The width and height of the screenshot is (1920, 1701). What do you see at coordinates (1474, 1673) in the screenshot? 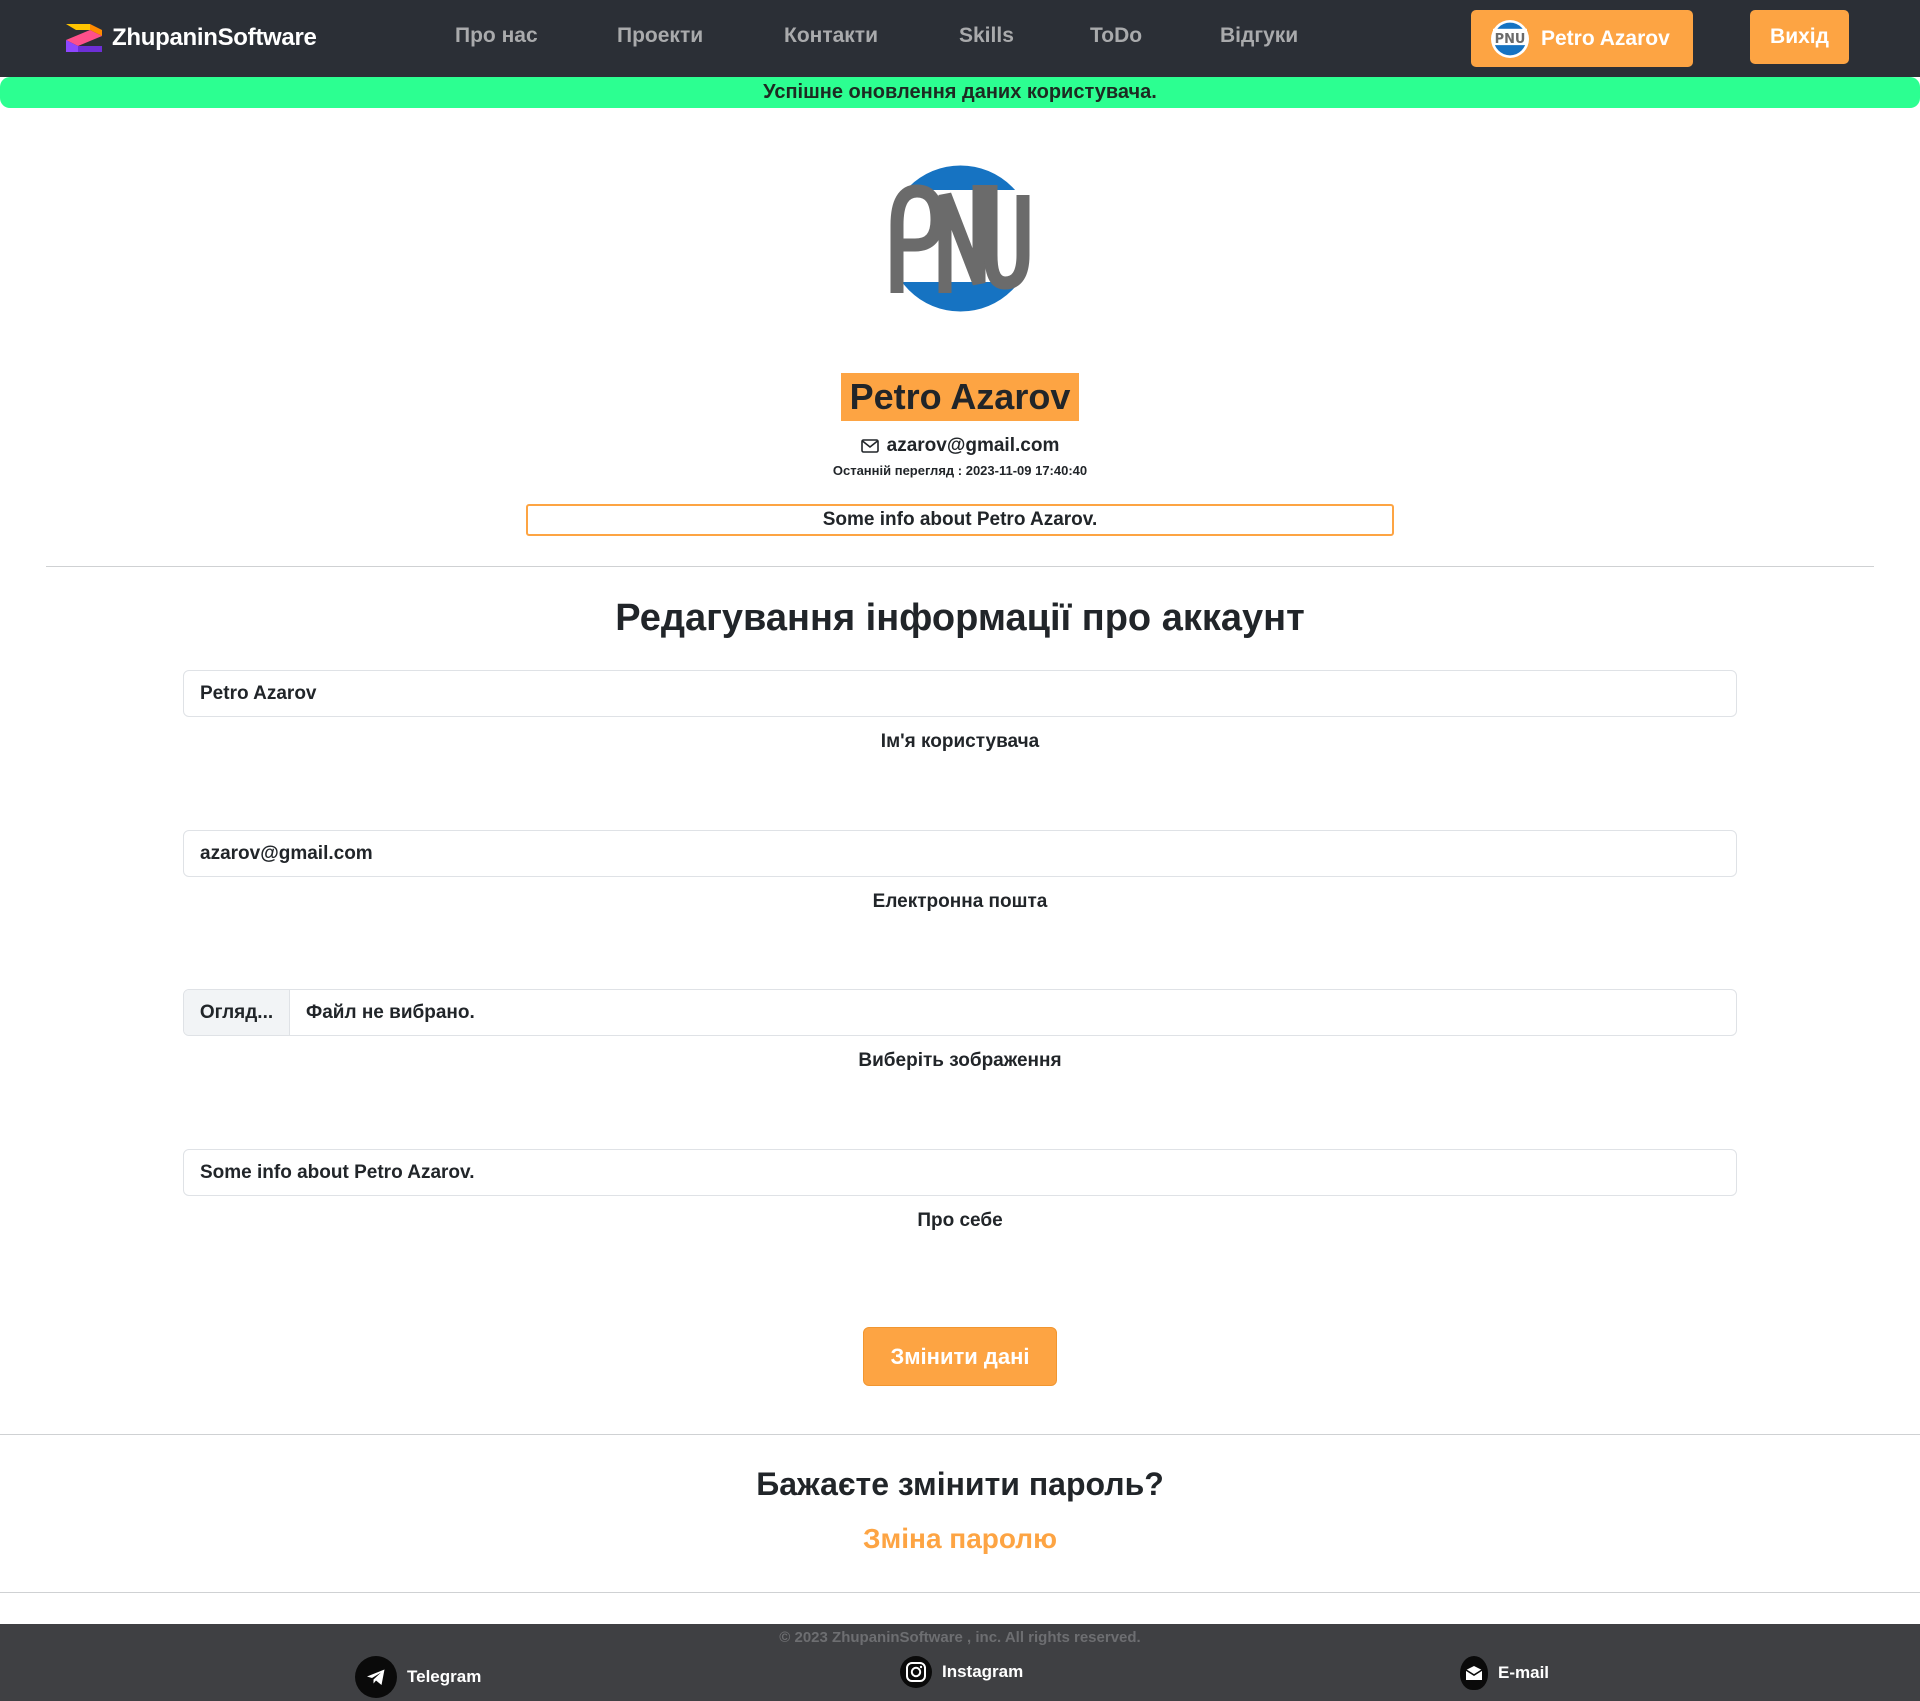
I see `email-icon` at bounding box center [1474, 1673].